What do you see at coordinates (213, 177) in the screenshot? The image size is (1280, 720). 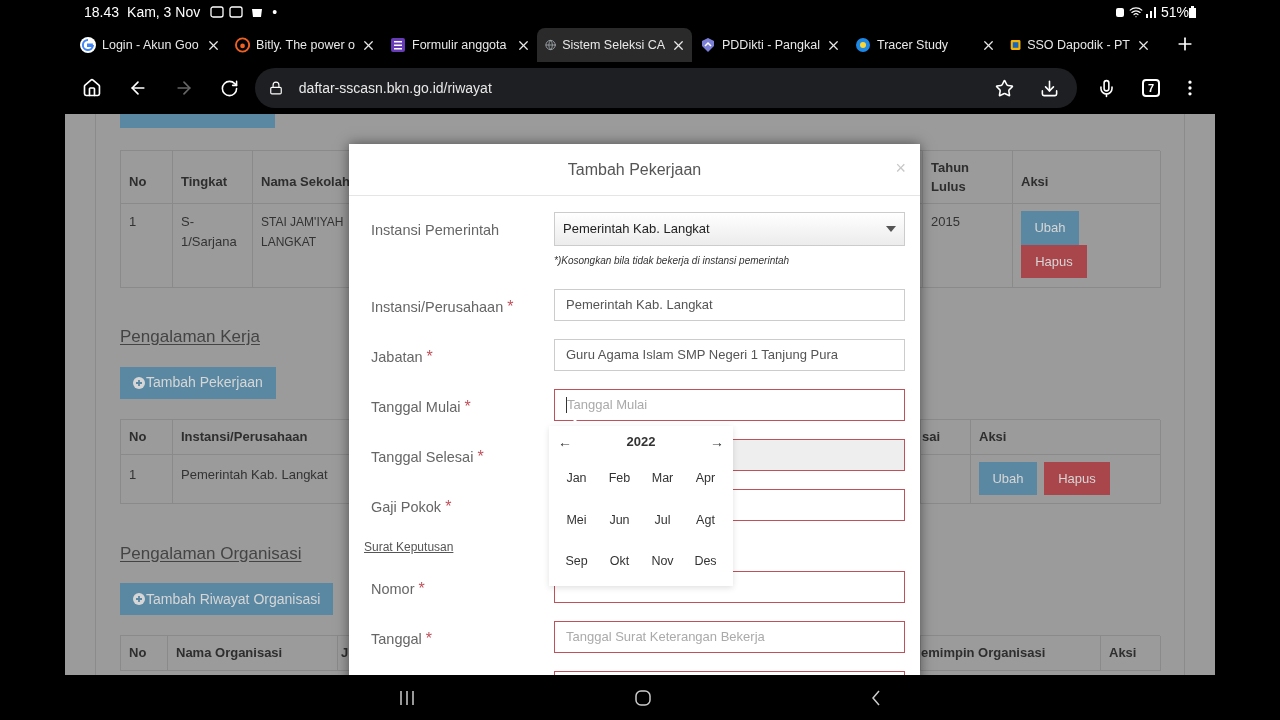 I see `column-header: Tingkat` at bounding box center [213, 177].